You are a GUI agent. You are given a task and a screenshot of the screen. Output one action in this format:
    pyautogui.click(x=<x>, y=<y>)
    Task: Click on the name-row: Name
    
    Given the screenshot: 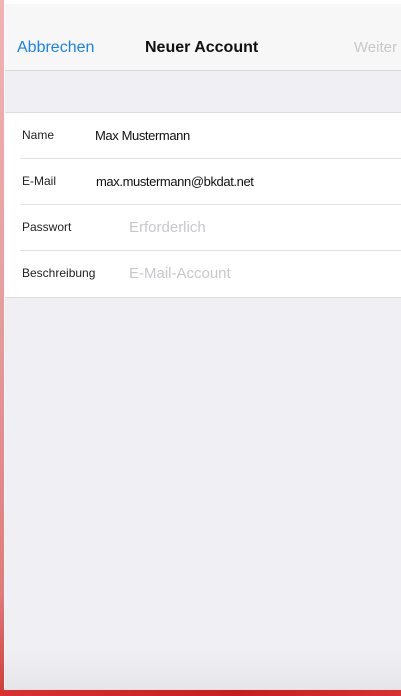 What is the action you would take?
    pyautogui.click(x=203, y=136)
    